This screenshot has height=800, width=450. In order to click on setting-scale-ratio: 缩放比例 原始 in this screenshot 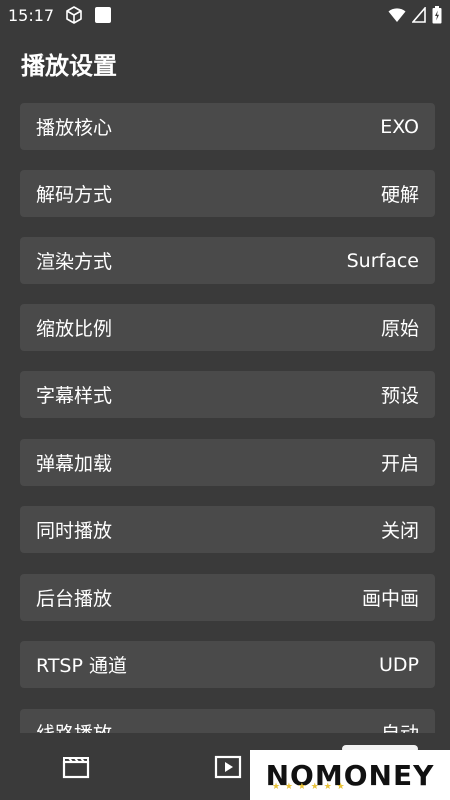, I will do `click(227, 327)`.